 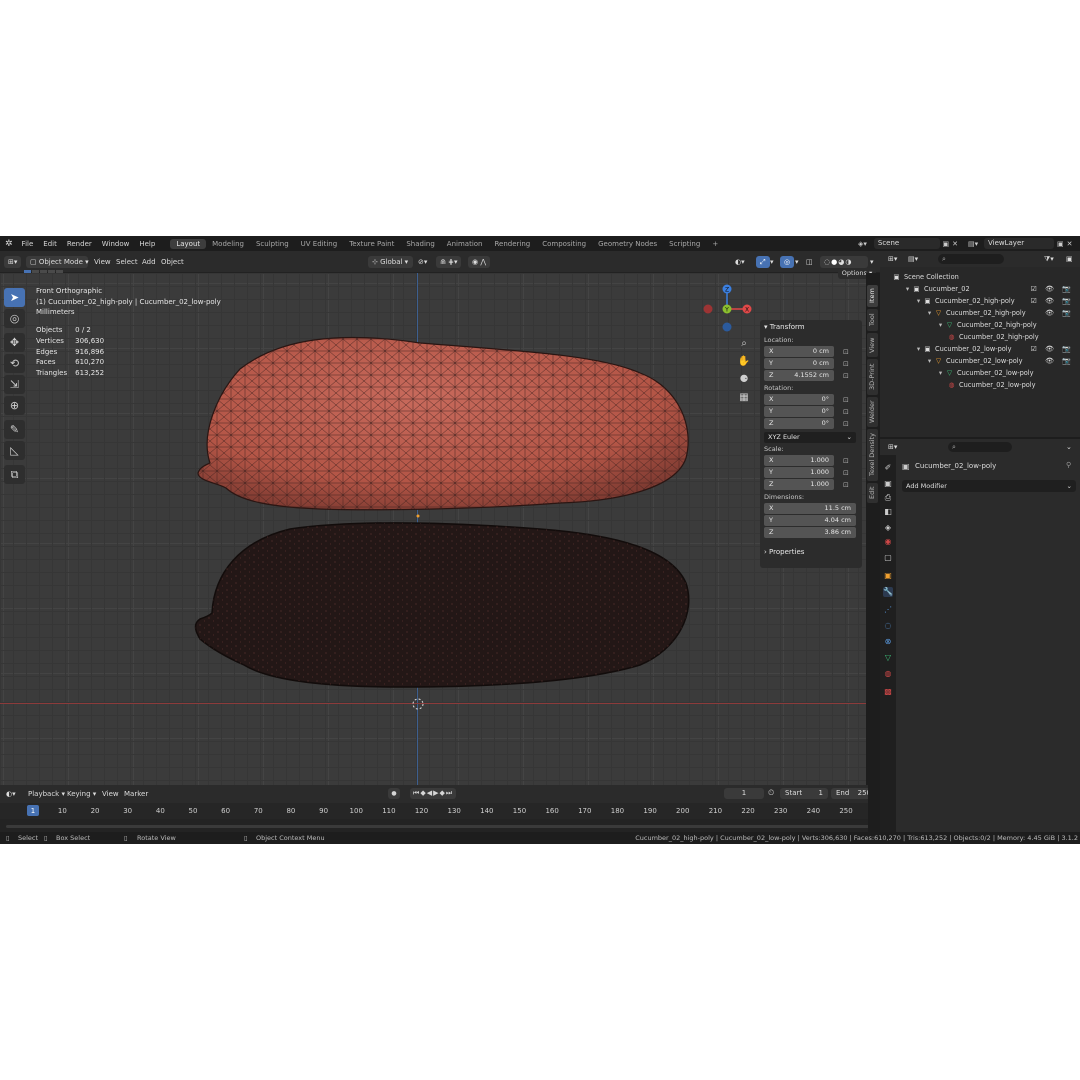 I want to click on camera-icon: ⚈, so click(x=744, y=380).